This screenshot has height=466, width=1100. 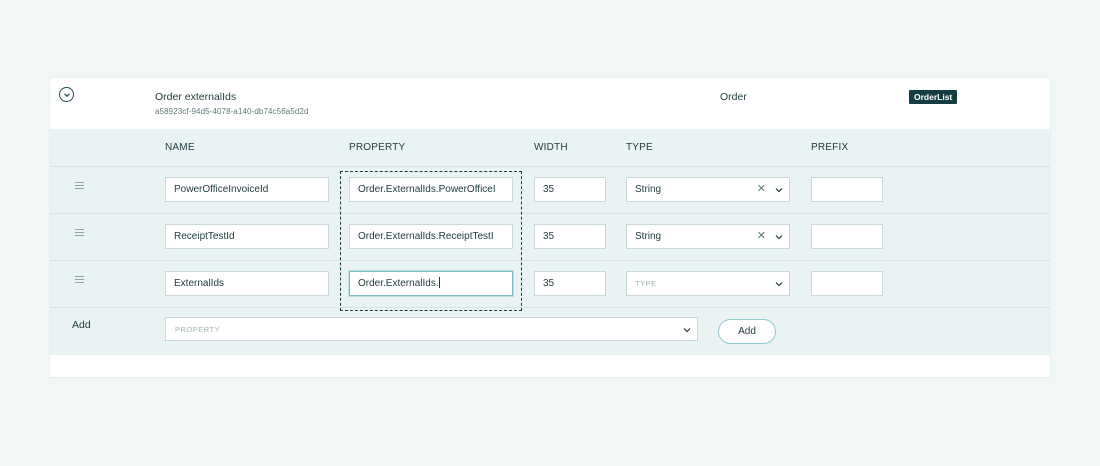 What do you see at coordinates (196, 97) in the screenshot?
I see `record-title: Order externalIds` at bounding box center [196, 97].